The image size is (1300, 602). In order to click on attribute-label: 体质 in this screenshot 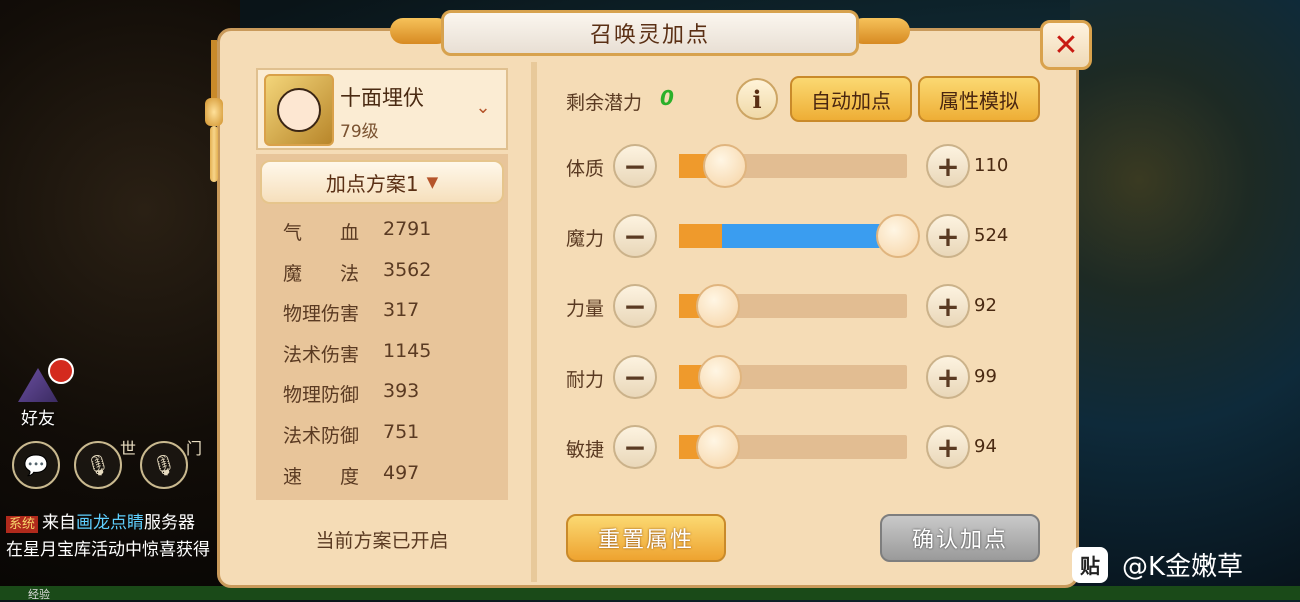, I will do `click(585, 169)`.